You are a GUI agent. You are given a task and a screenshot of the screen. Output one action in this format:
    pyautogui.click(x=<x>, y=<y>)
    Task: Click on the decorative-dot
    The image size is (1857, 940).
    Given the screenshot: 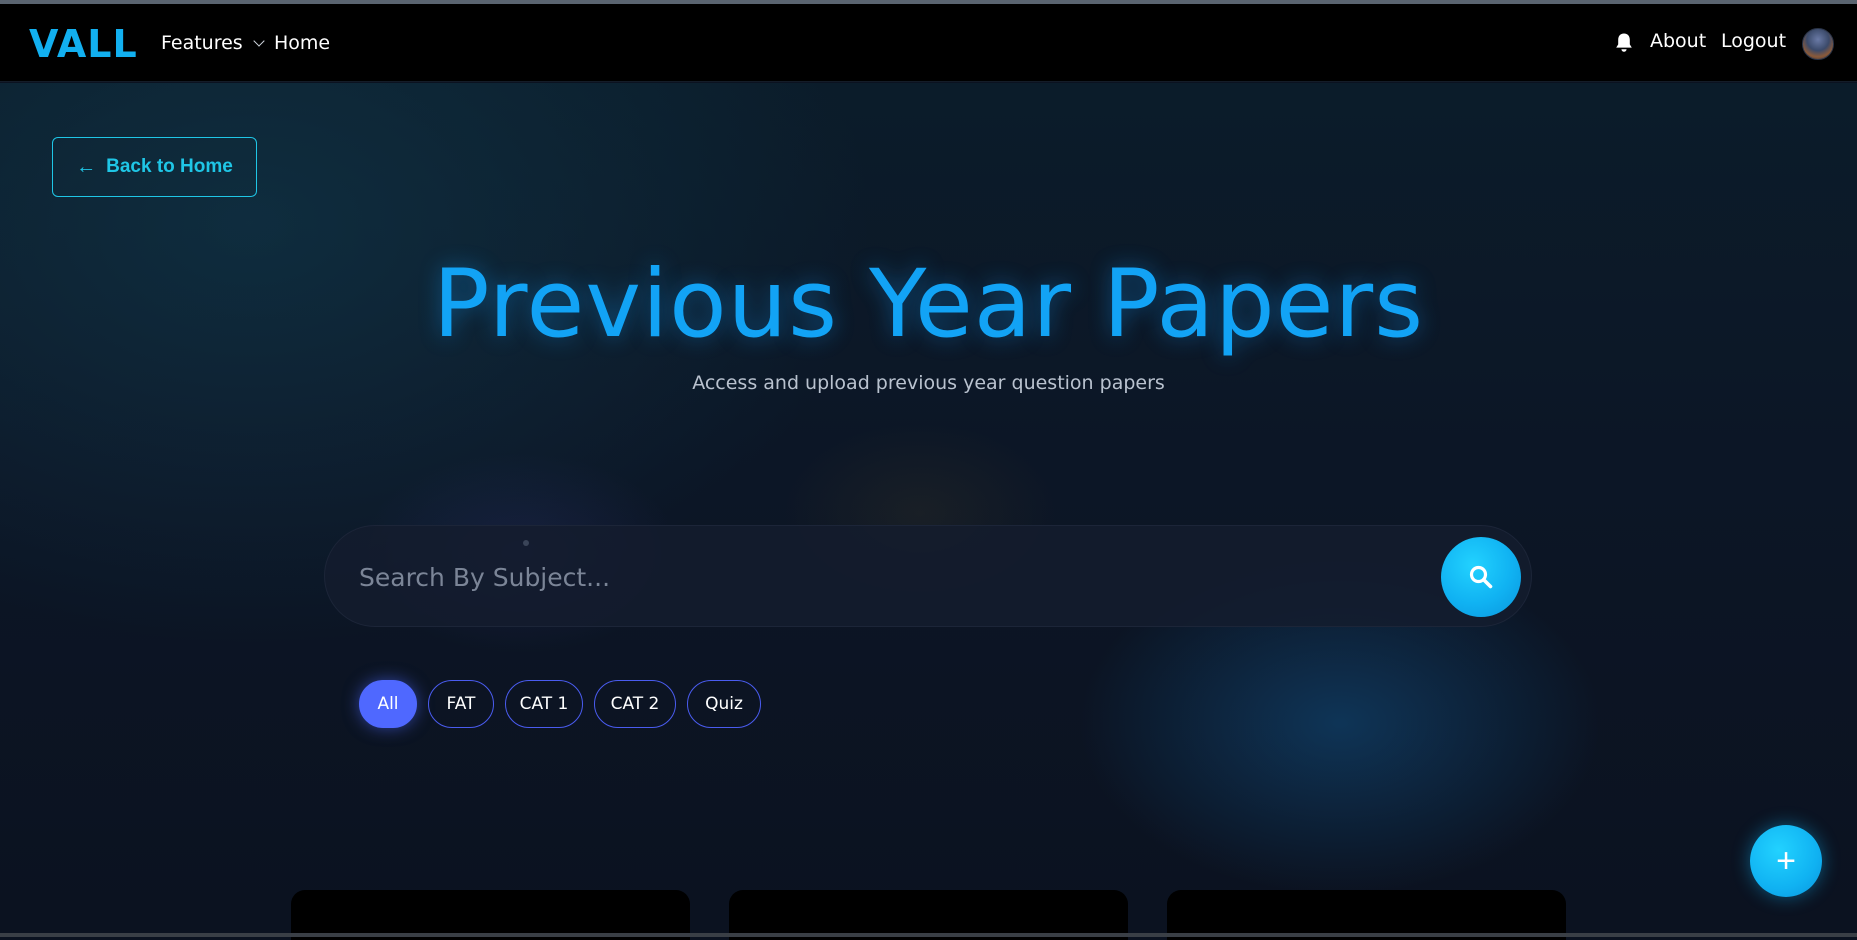 What is the action you would take?
    pyautogui.click(x=526, y=543)
    